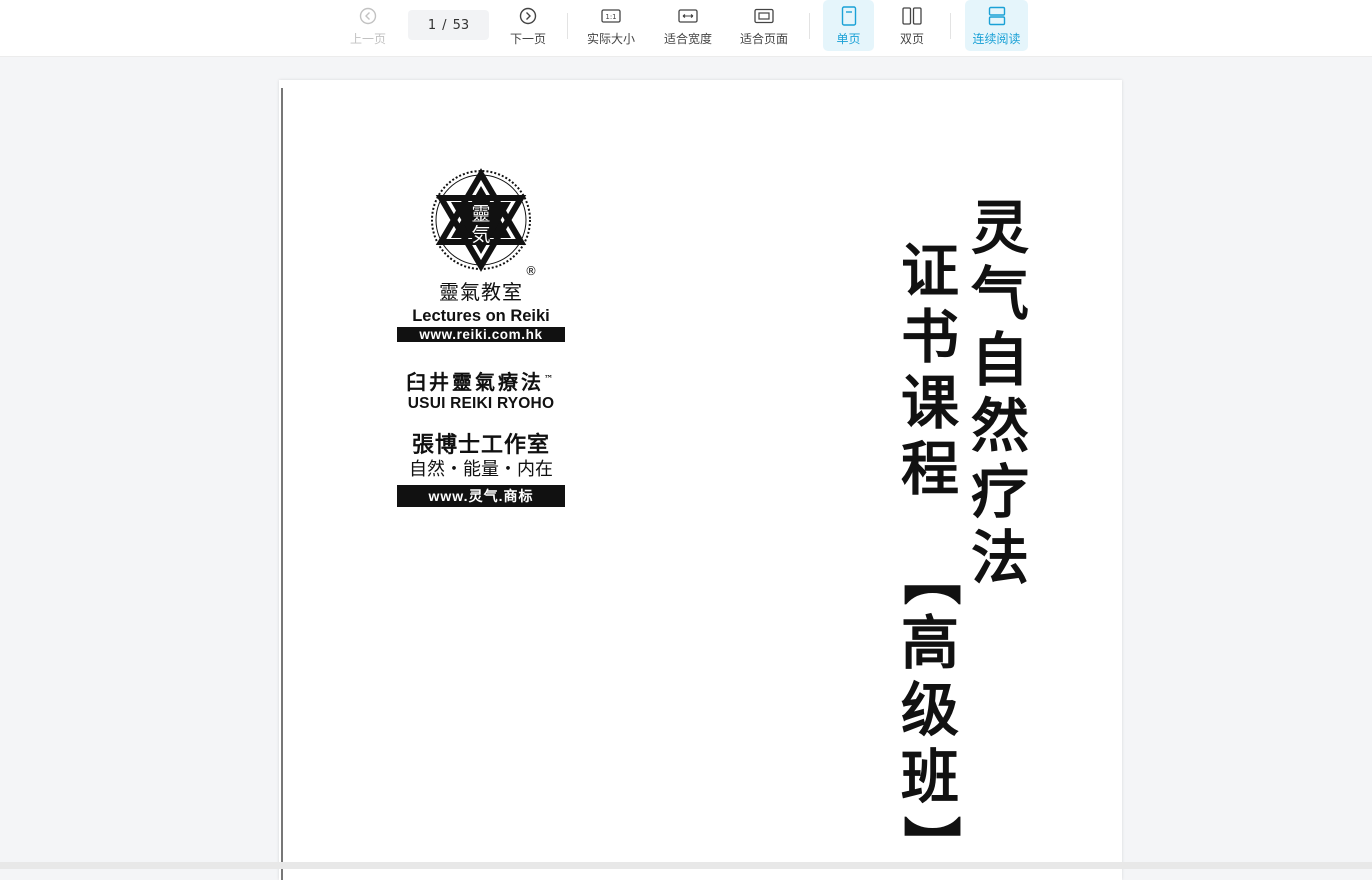  I want to click on fit-page-label: 适合页面, so click(763, 39).